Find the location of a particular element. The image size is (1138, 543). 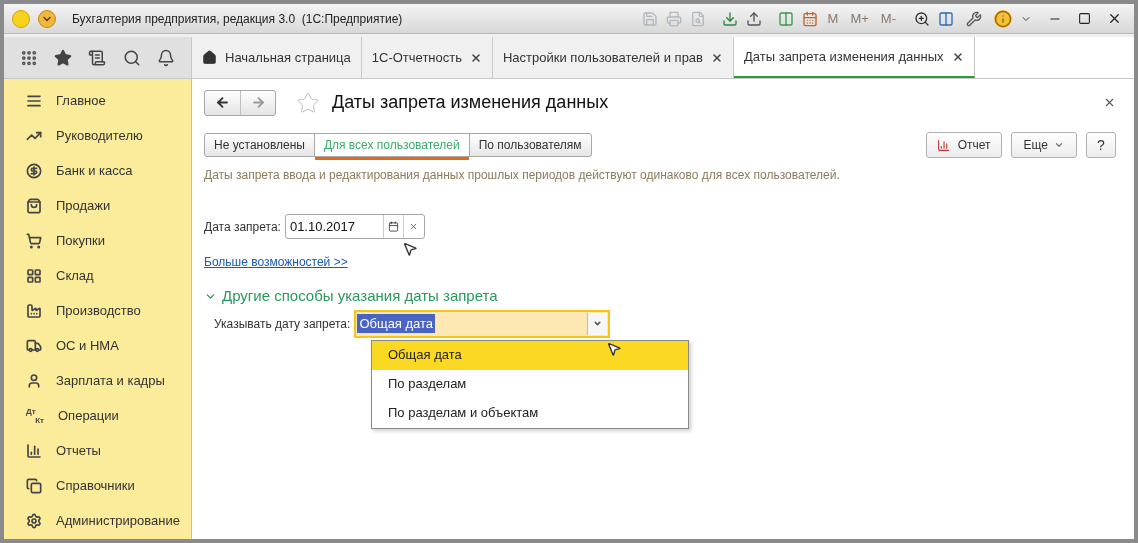

tray-arrow-icon is located at coordinates (729, 18).